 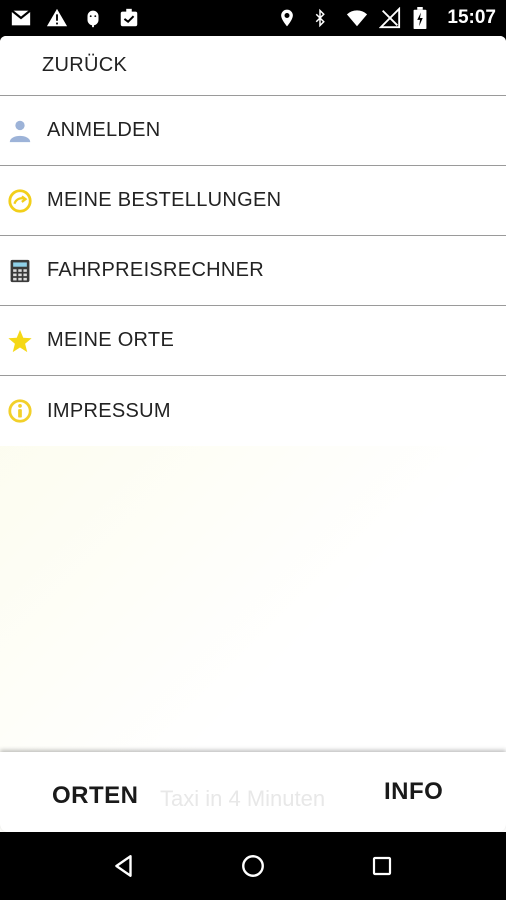 I want to click on status-time: 15:07, so click(x=471, y=17).